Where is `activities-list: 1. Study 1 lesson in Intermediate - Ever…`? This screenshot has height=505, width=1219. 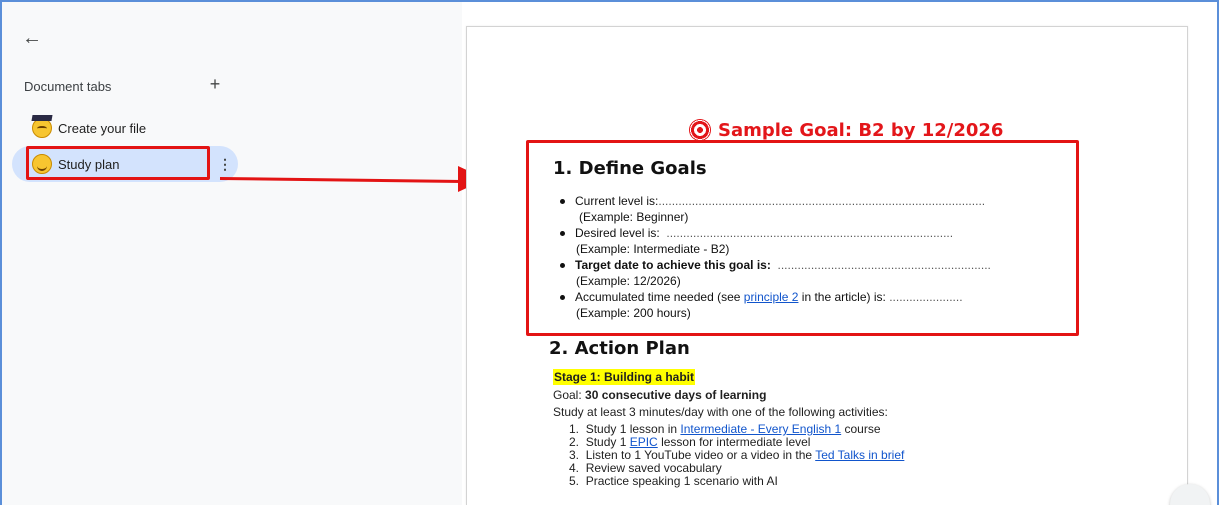
activities-list: 1. Study 1 lesson in Intermediate - Ever… is located at coordinates (736, 455).